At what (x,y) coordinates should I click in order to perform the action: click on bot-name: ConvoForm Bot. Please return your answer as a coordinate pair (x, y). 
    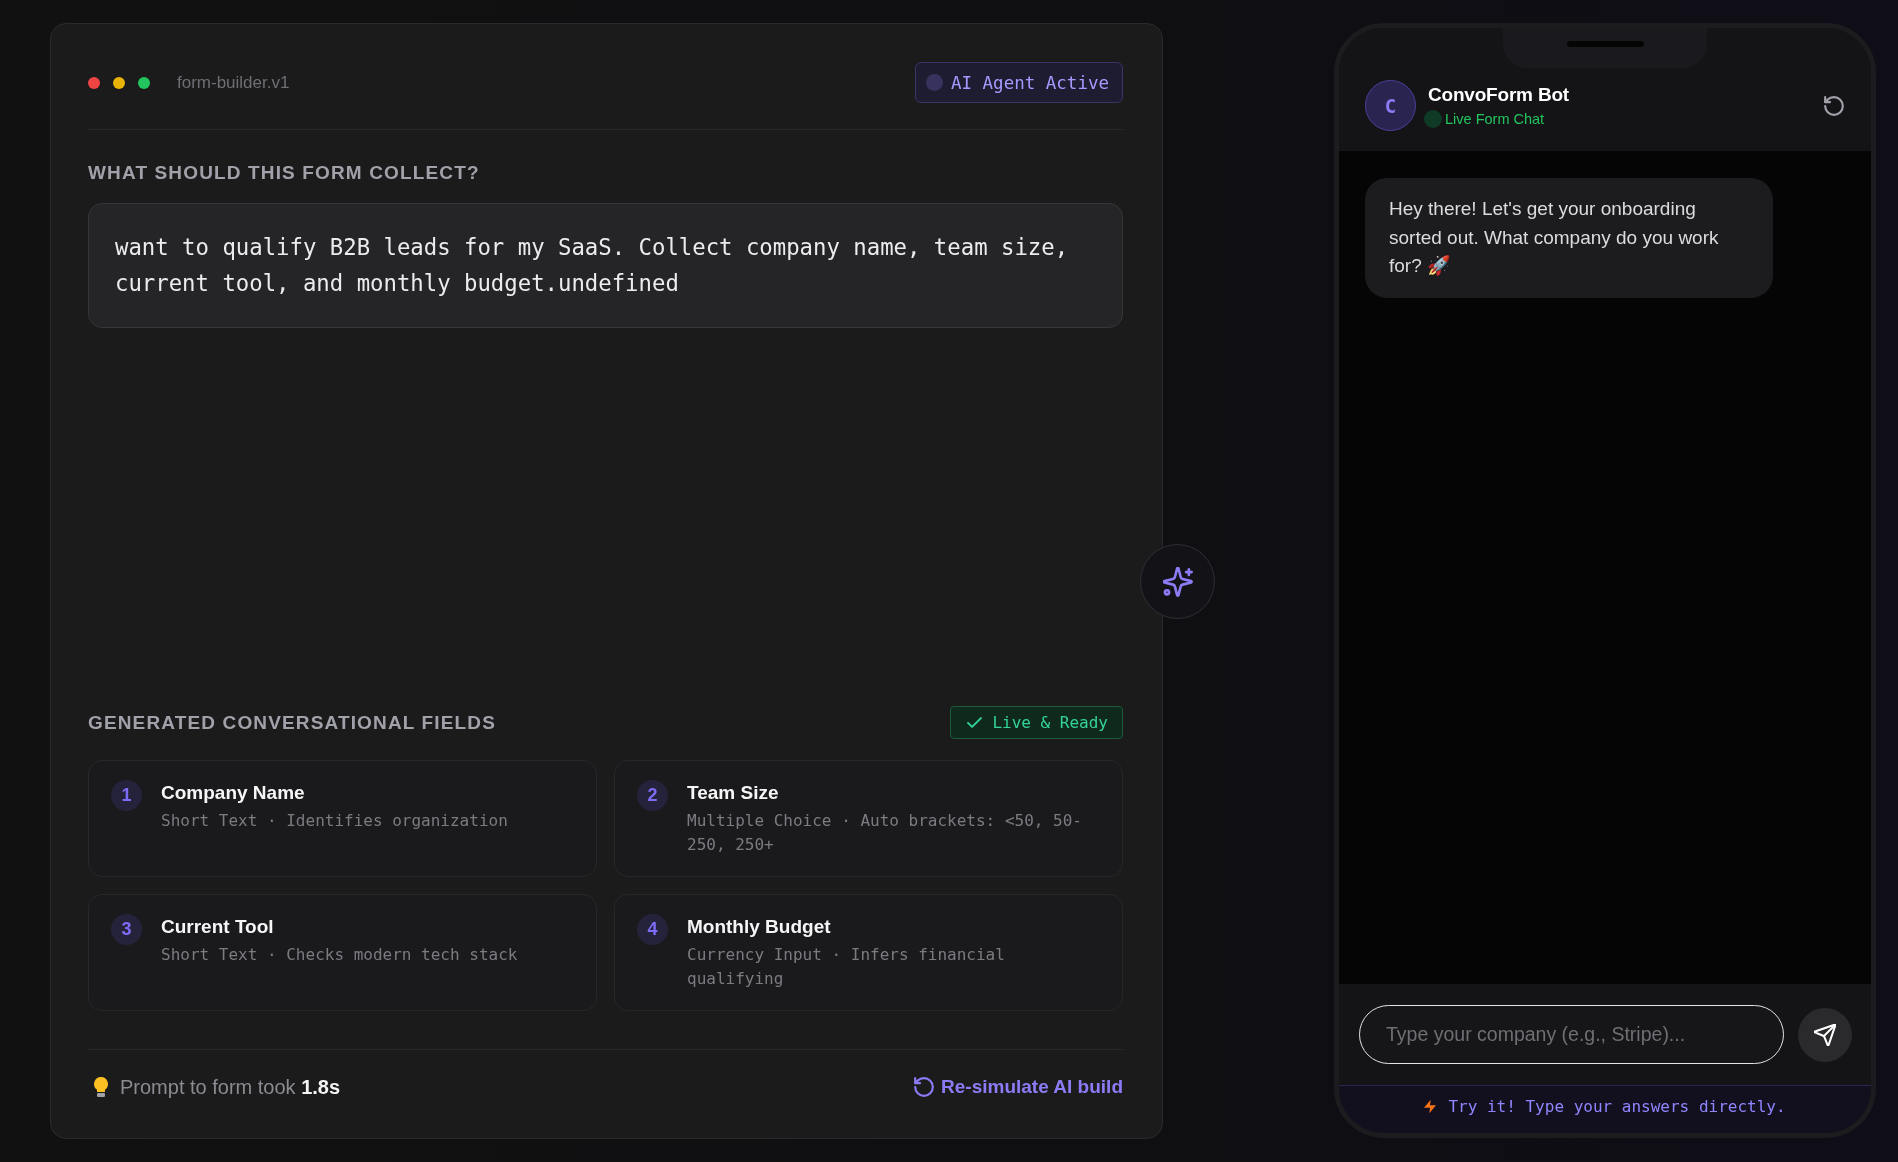
    Looking at the image, I should click on (1498, 94).